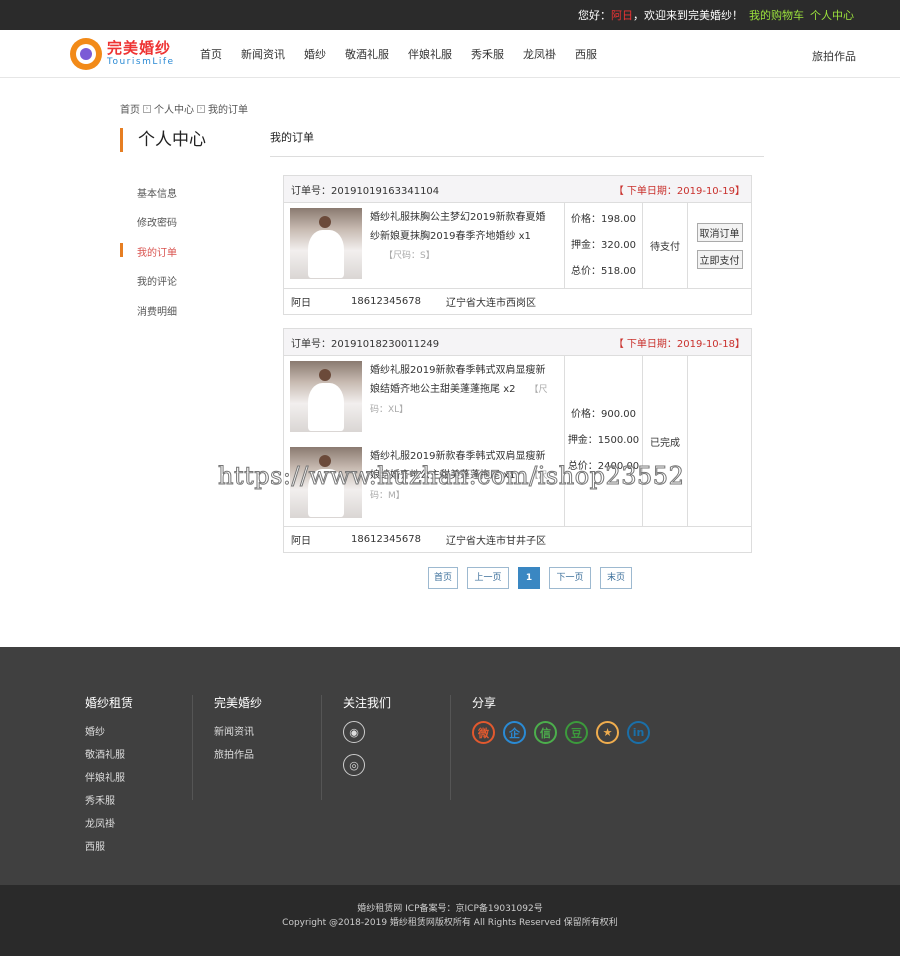 This screenshot has width=900, height=956. I want to click on footer-col-about: 完美婚纱 新闻资讯 旅拍作品, so click(238, 707).